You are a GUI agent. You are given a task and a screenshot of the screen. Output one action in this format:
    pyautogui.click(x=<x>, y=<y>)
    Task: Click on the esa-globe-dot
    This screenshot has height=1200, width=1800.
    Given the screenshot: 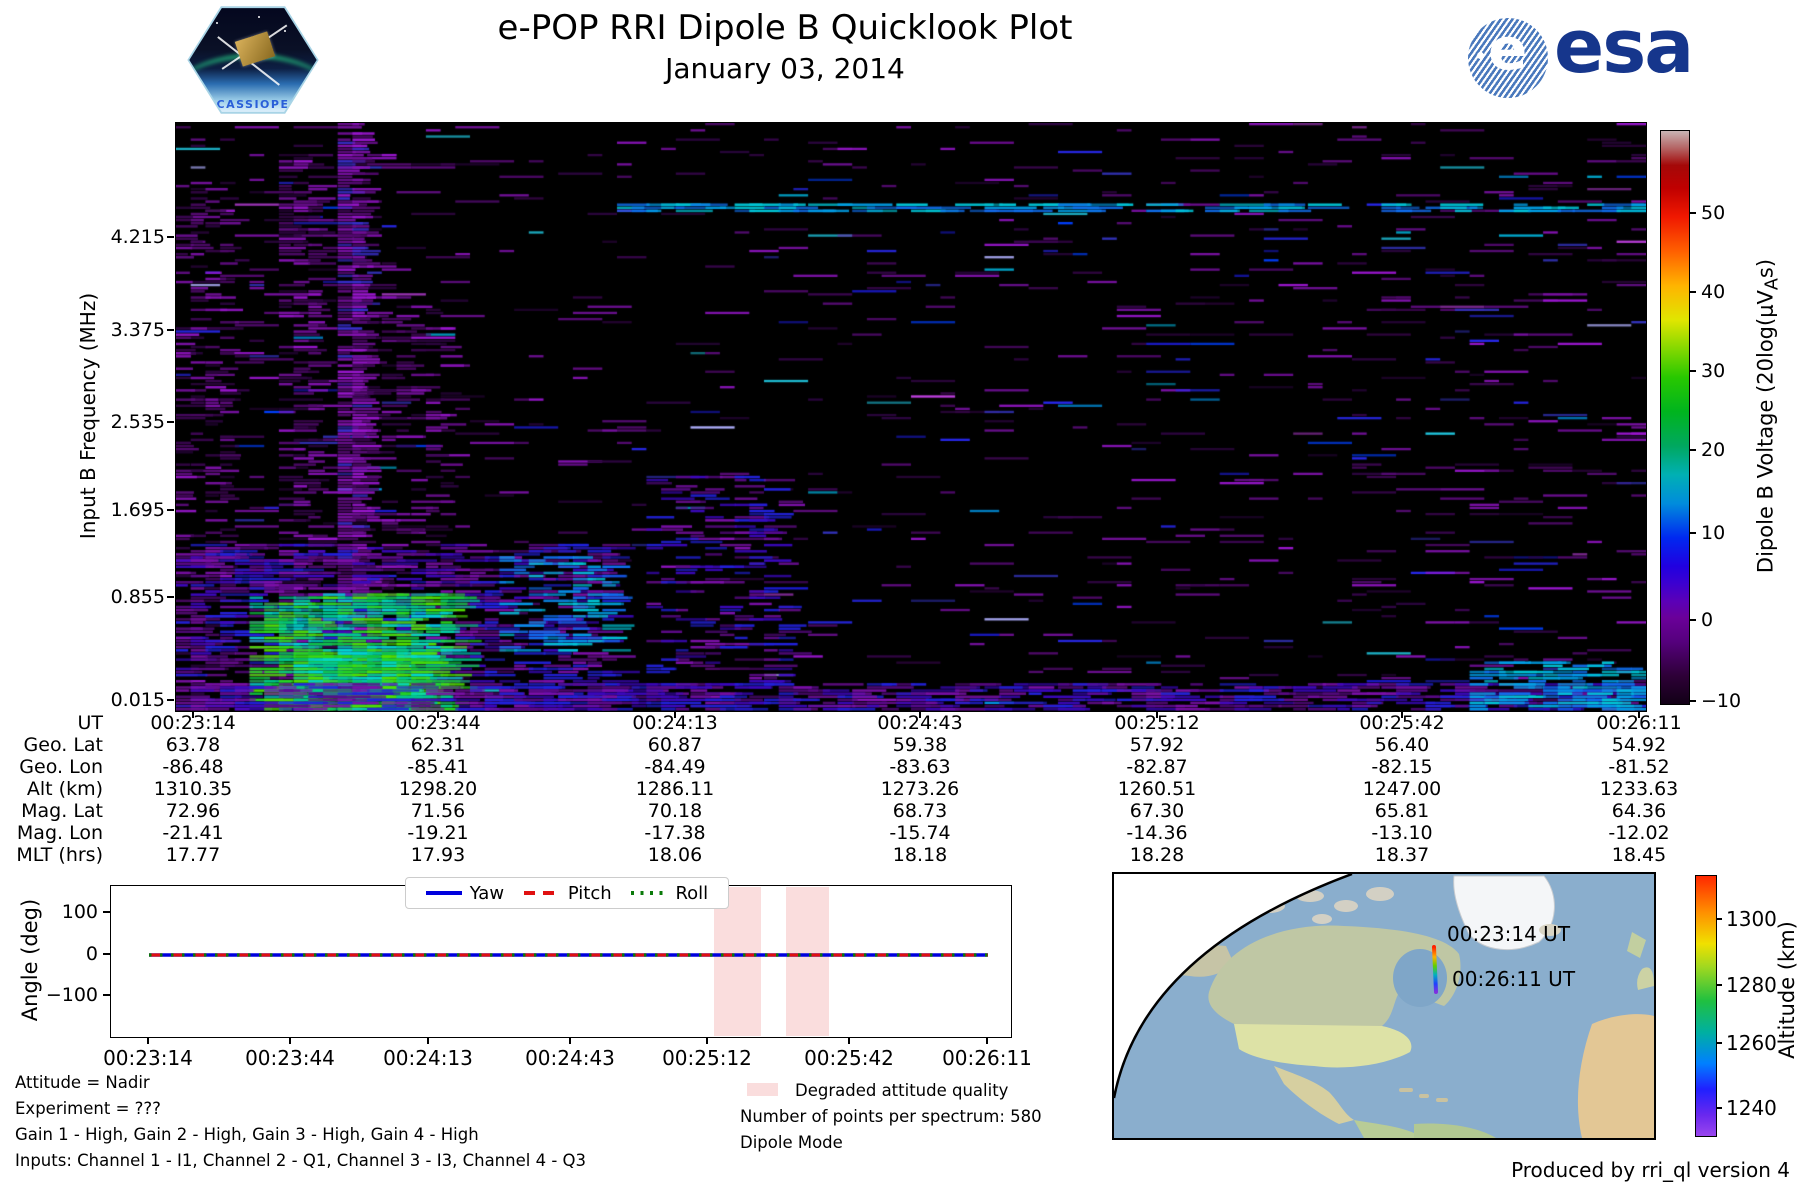 What is the action you would take?
    pyautogui.click(x=1480, y=55)
    